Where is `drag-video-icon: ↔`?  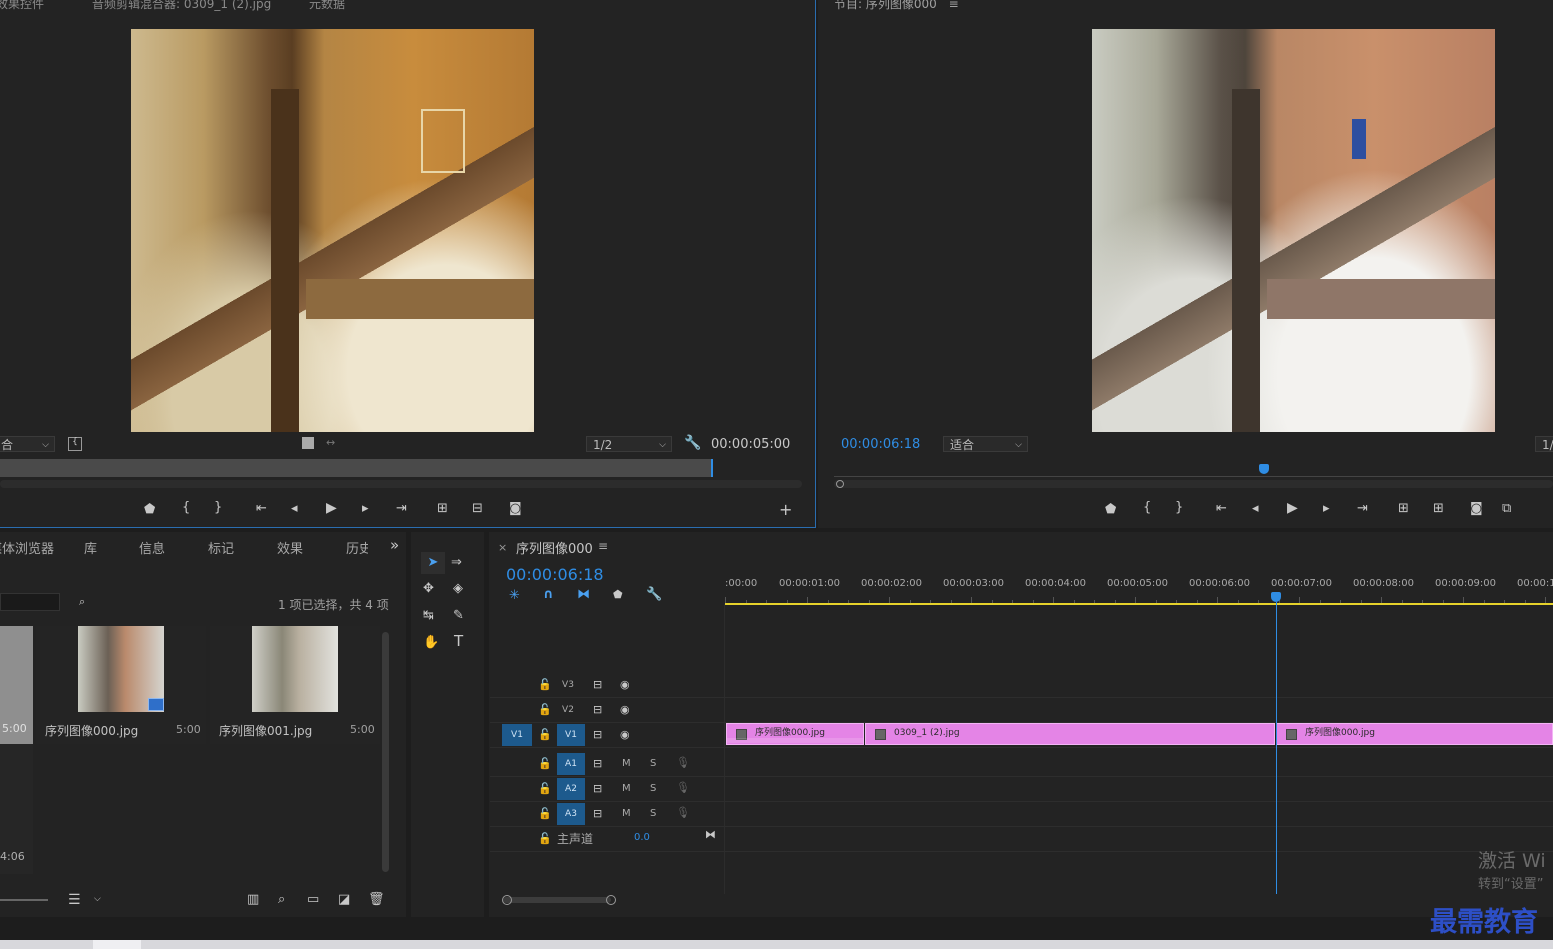 drag-video-icon: ↔ is located at coordinates (330, 442).